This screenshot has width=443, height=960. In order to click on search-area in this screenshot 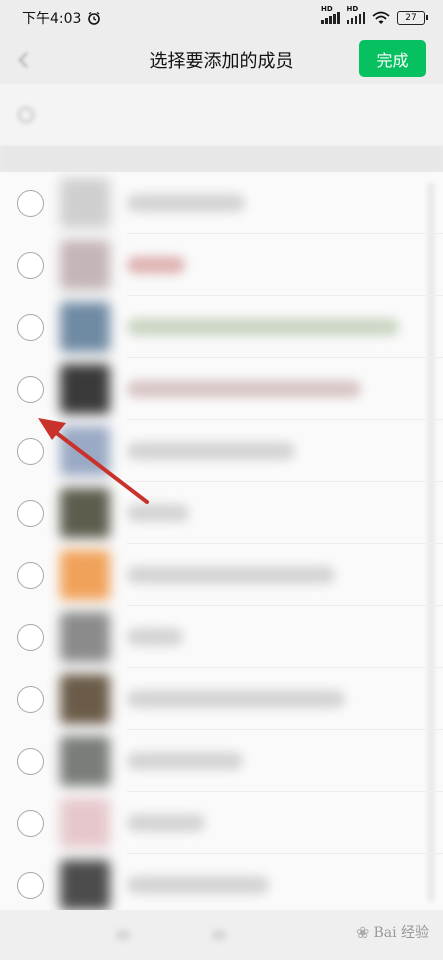, I will do `click(221, 115)`.